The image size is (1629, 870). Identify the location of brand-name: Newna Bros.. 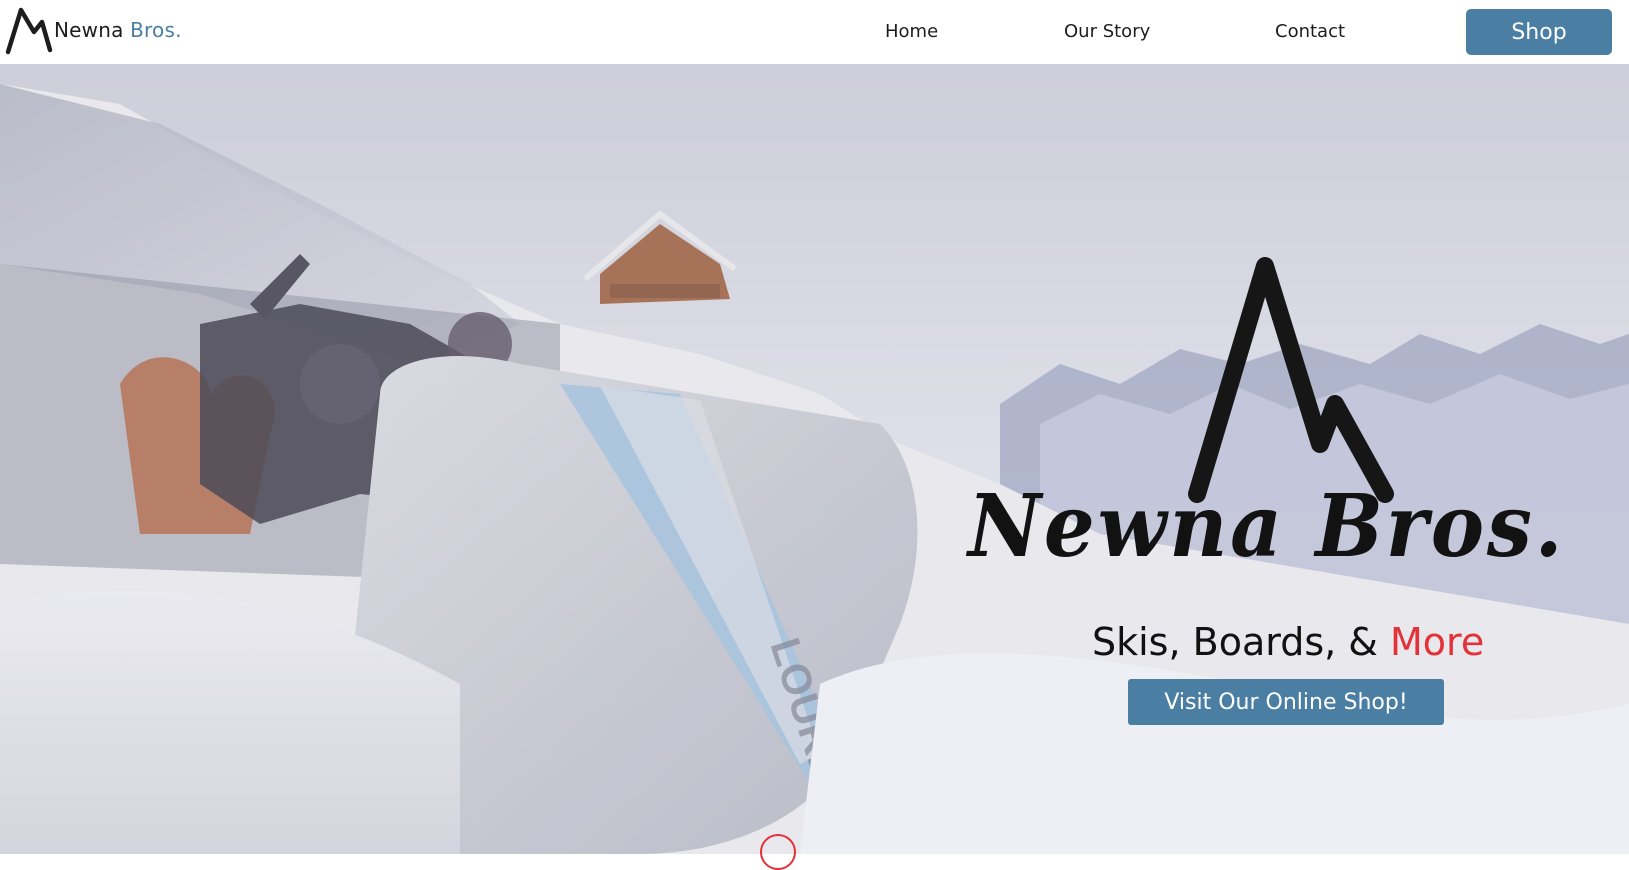
(118, 30).